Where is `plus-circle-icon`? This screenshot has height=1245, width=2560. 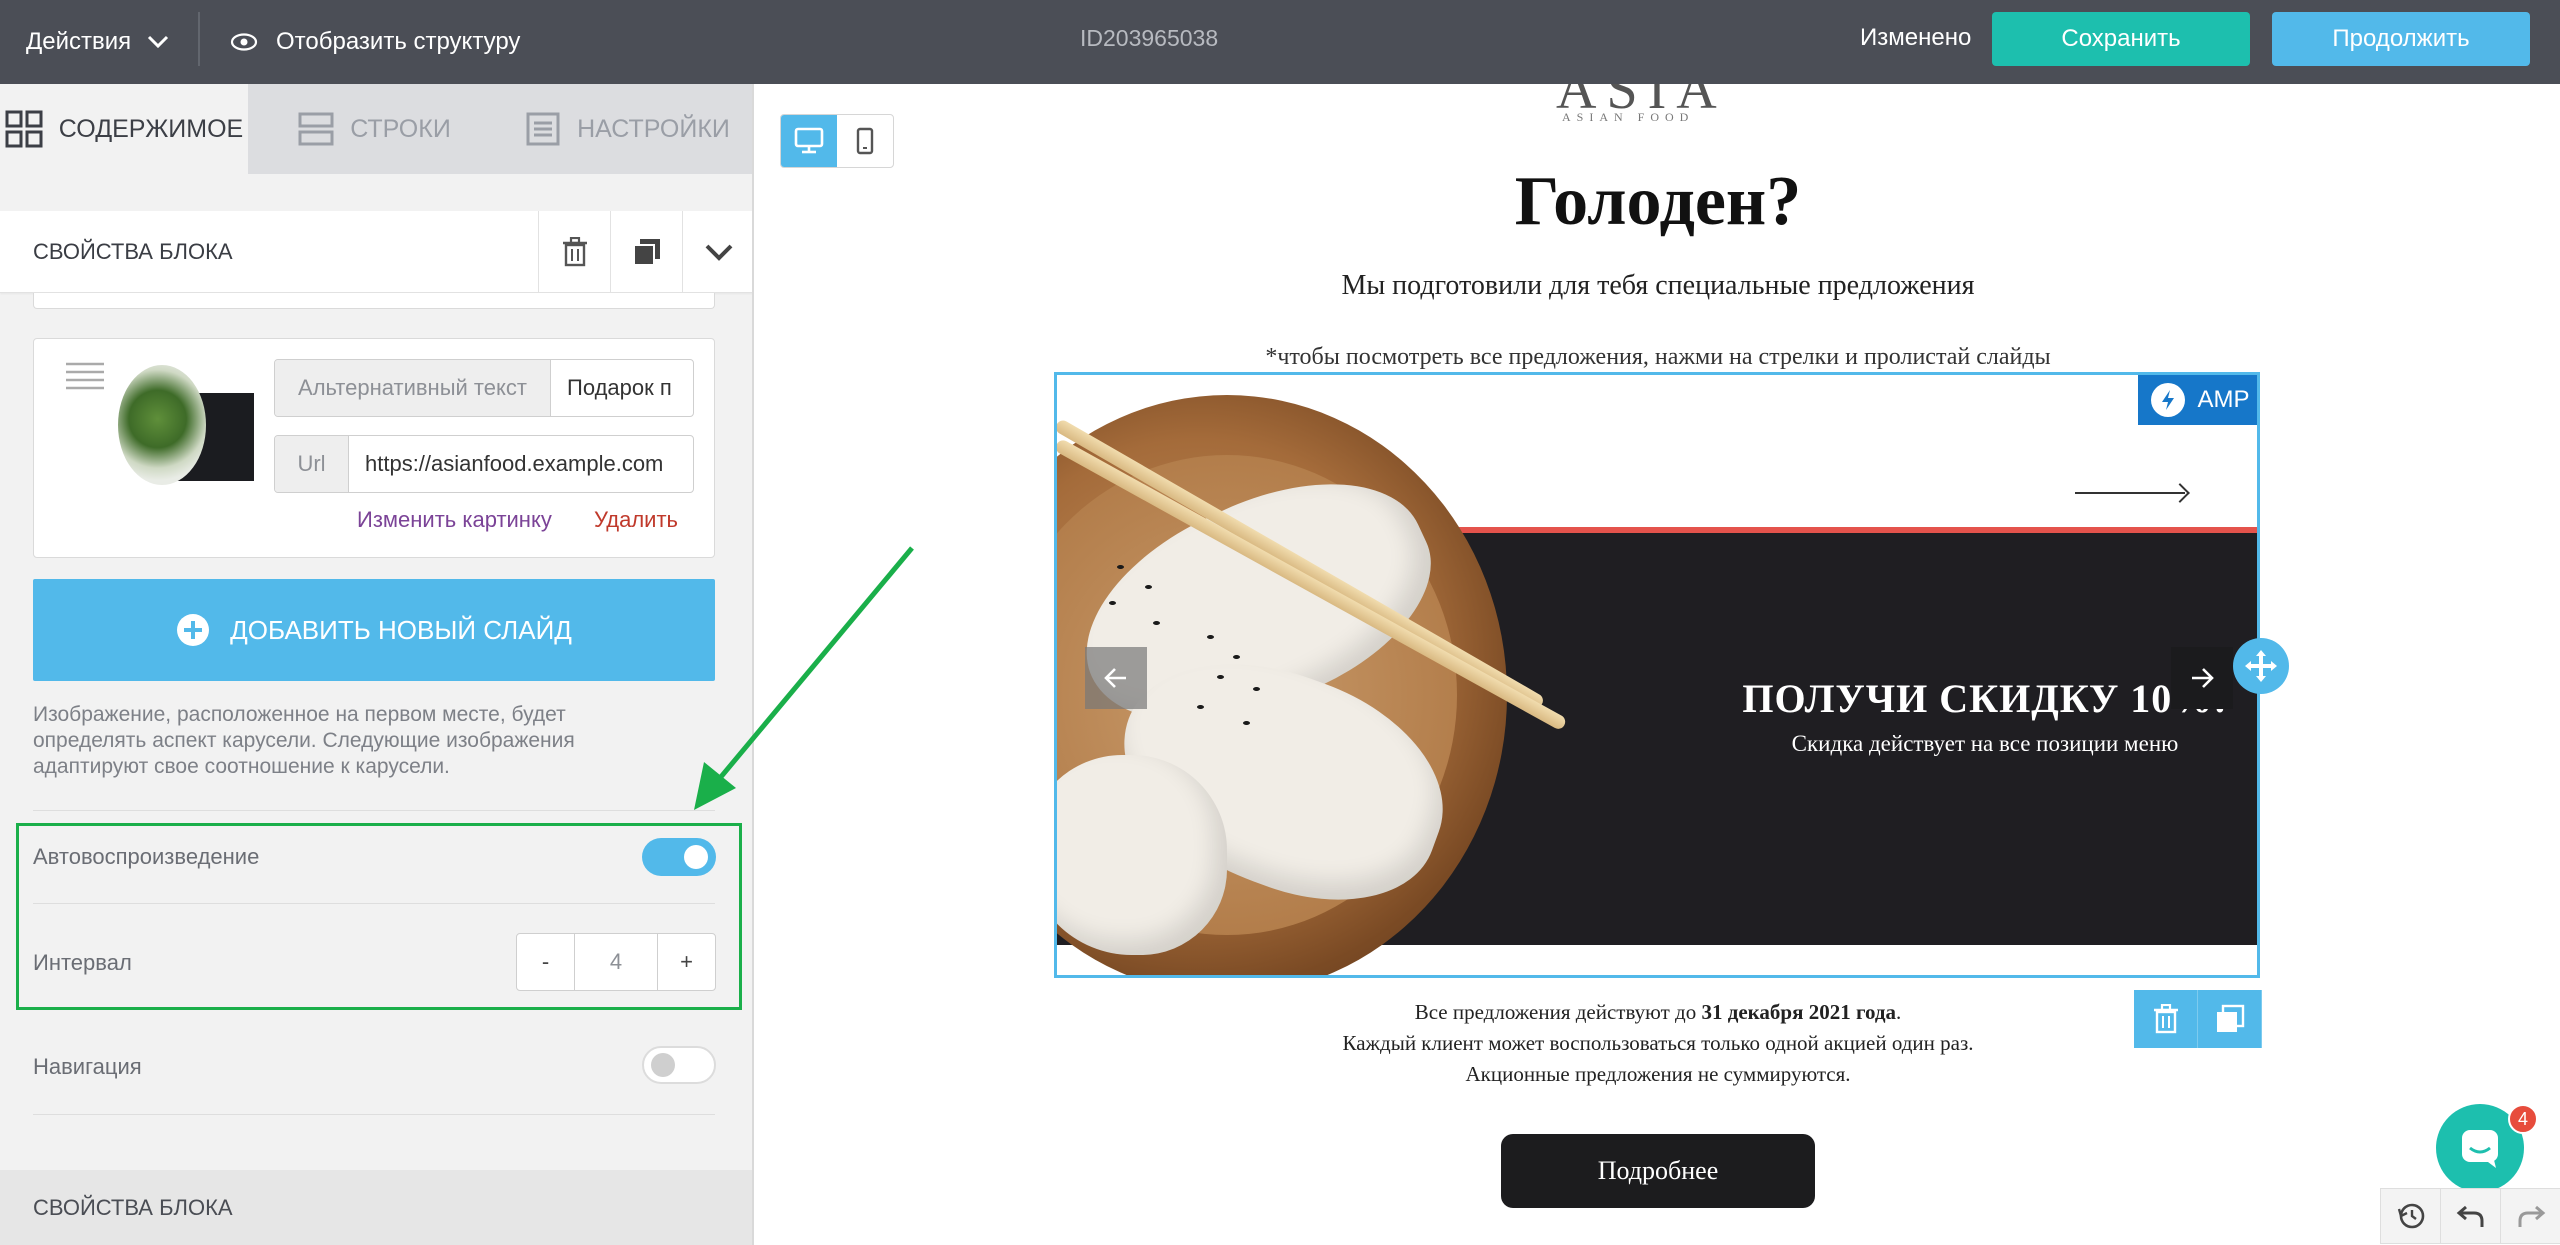
plus-circle-icon is located at coordinates (193, 630).